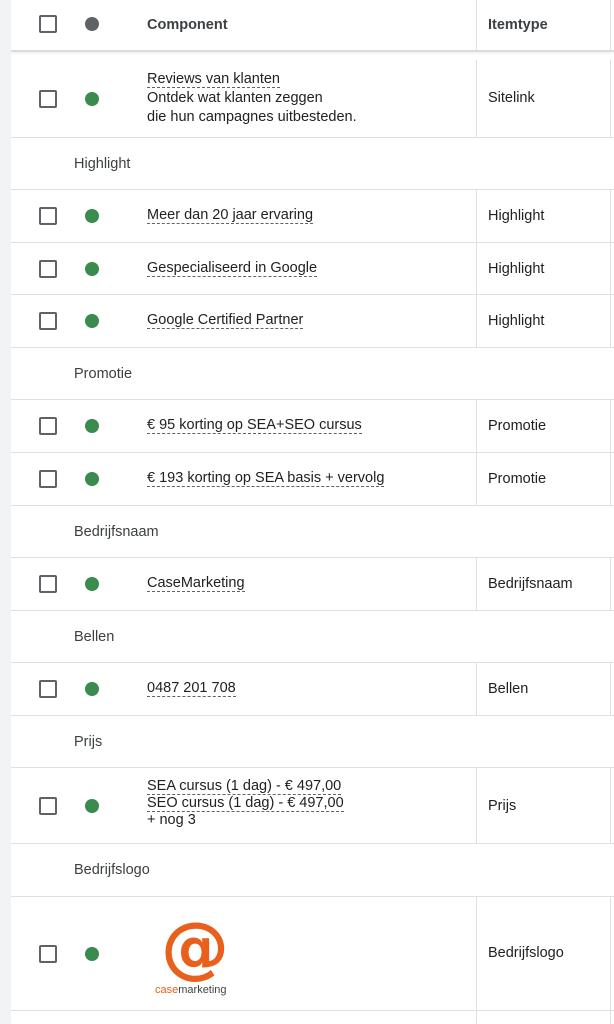 This screenshot has height=1024, width=614. I want to click on component-line: die hun campagnes uitbesteden., so click(252, 117).